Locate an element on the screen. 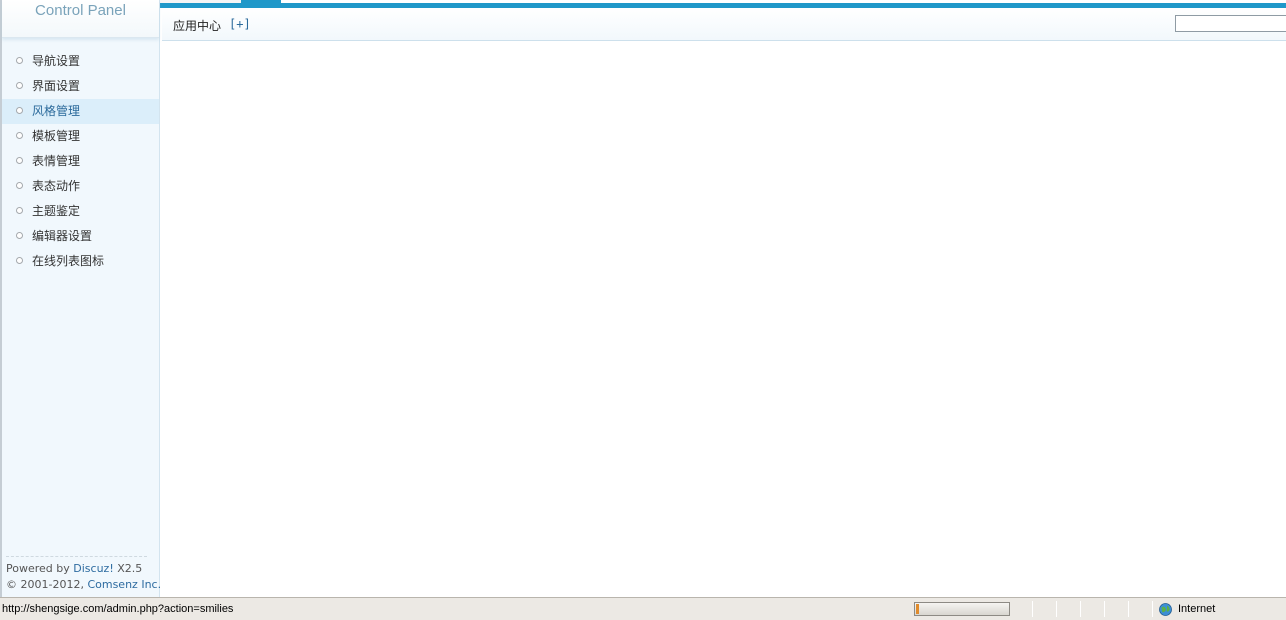 Image resolution: width=1286 pixels, height=620 pixels. progress-fill is located at coordinates (917, 609).